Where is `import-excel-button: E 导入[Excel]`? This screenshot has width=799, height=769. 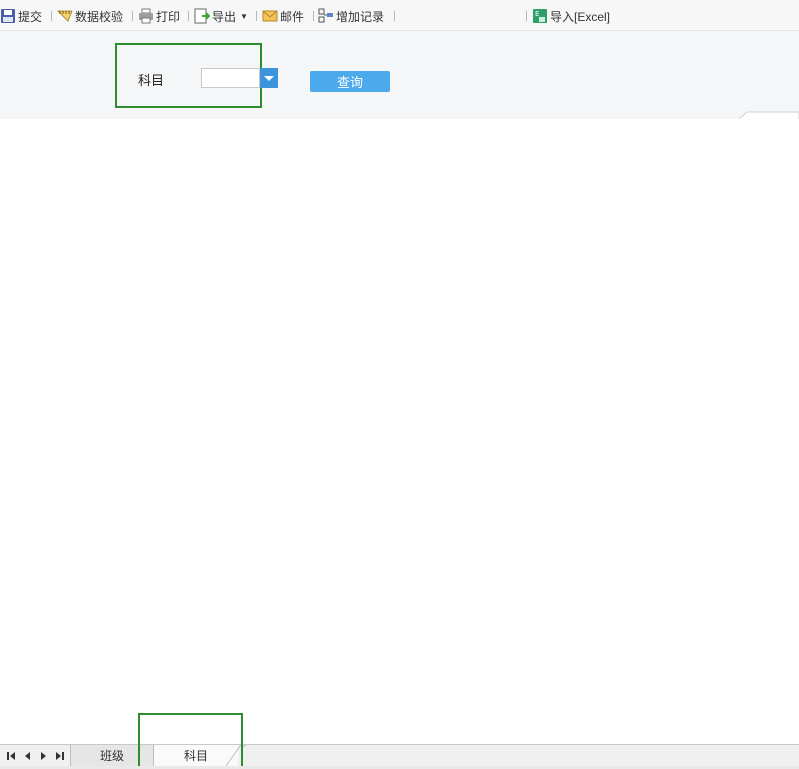 import-excel-button: E 导入[Excel] is located at coordinates (571, 16).